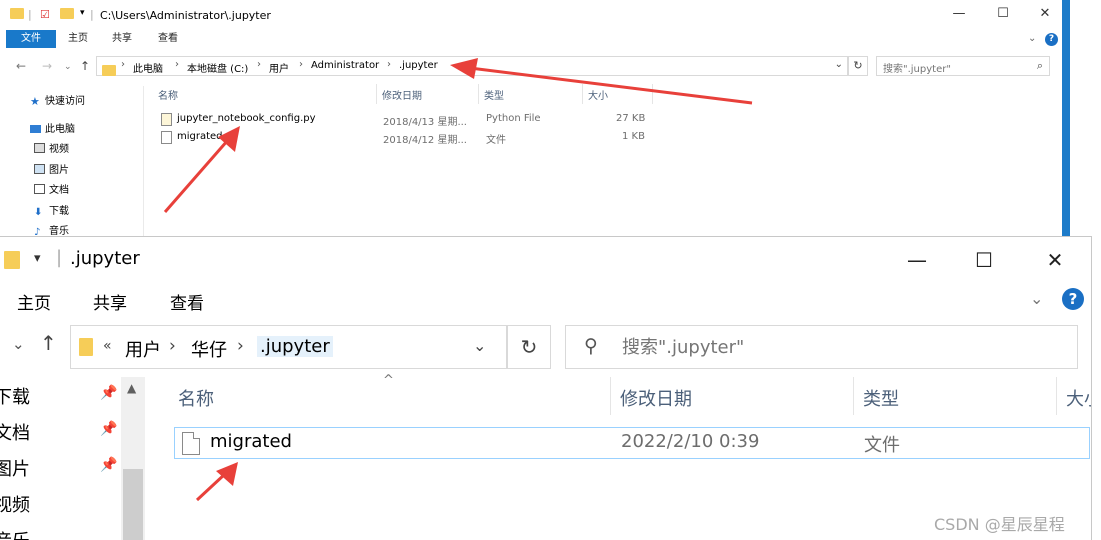  I want to click on sidebar-item-downloads: ⬇ 下载, so click(51, 210).